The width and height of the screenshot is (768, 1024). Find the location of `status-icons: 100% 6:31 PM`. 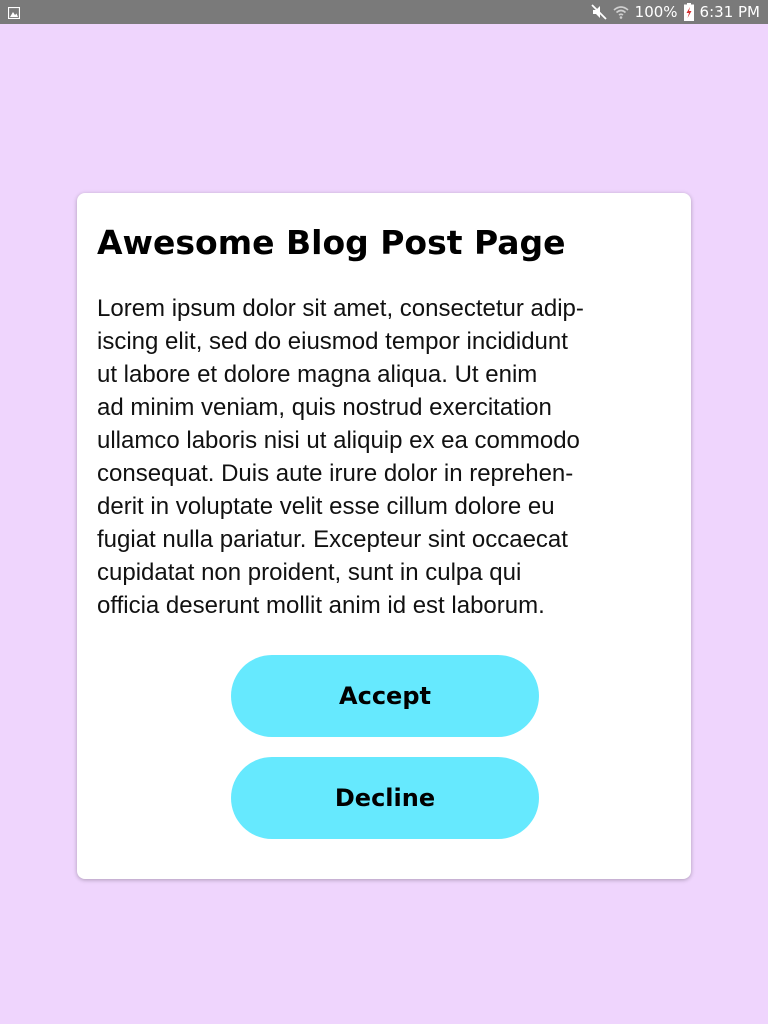

status-icons: 100% 6:31 PM is located at coordinates (675, 12).